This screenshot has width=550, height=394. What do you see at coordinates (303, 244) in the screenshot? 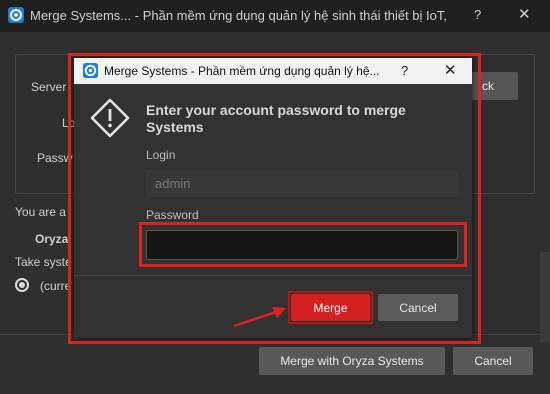
I see `password-highlight-box` at bounding box center [303, 244].